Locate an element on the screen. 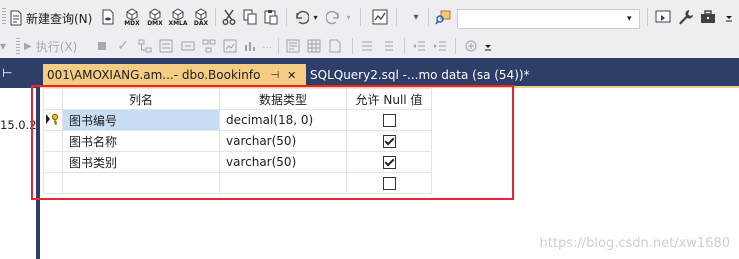 The image size is (739, 259). row-header-corner is located at coordinates (53, 99).